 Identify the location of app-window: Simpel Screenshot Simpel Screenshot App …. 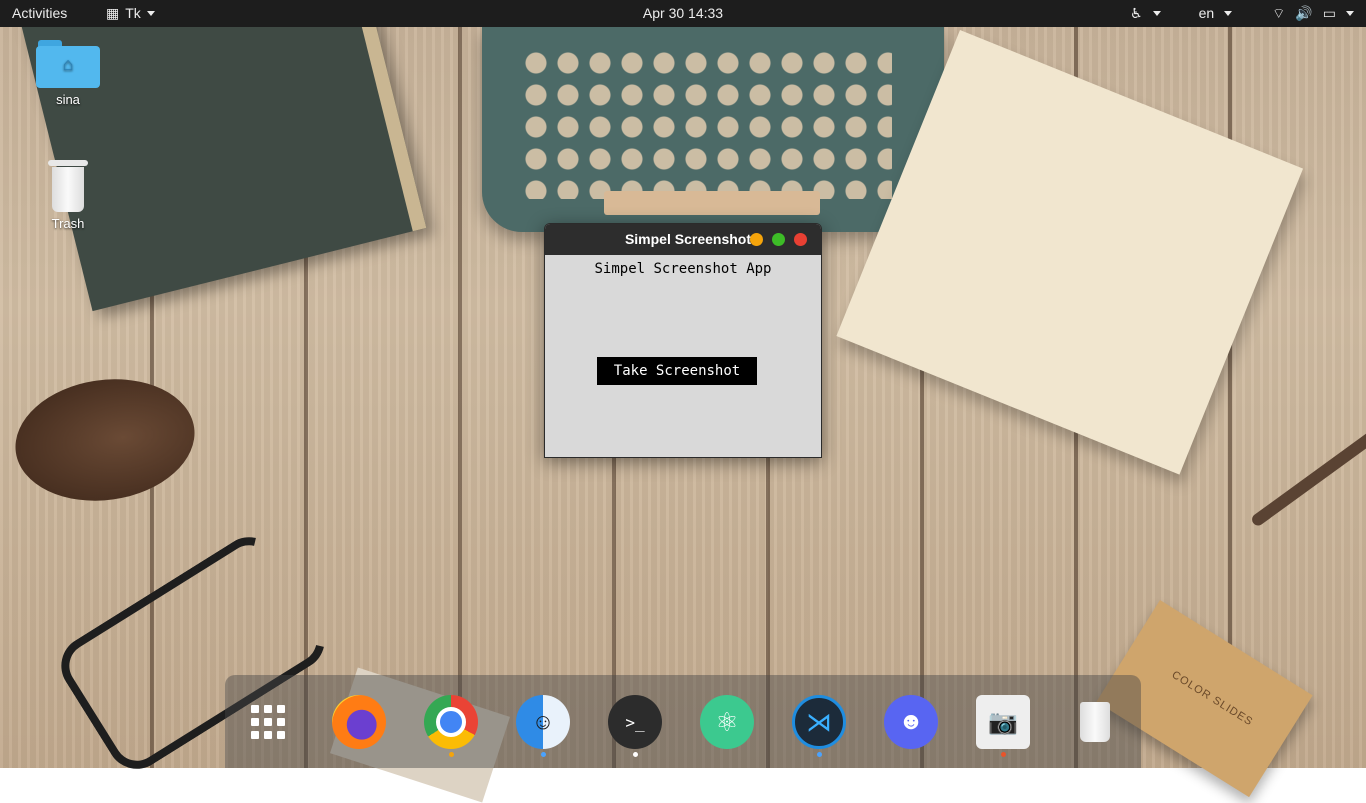
(683, 340).